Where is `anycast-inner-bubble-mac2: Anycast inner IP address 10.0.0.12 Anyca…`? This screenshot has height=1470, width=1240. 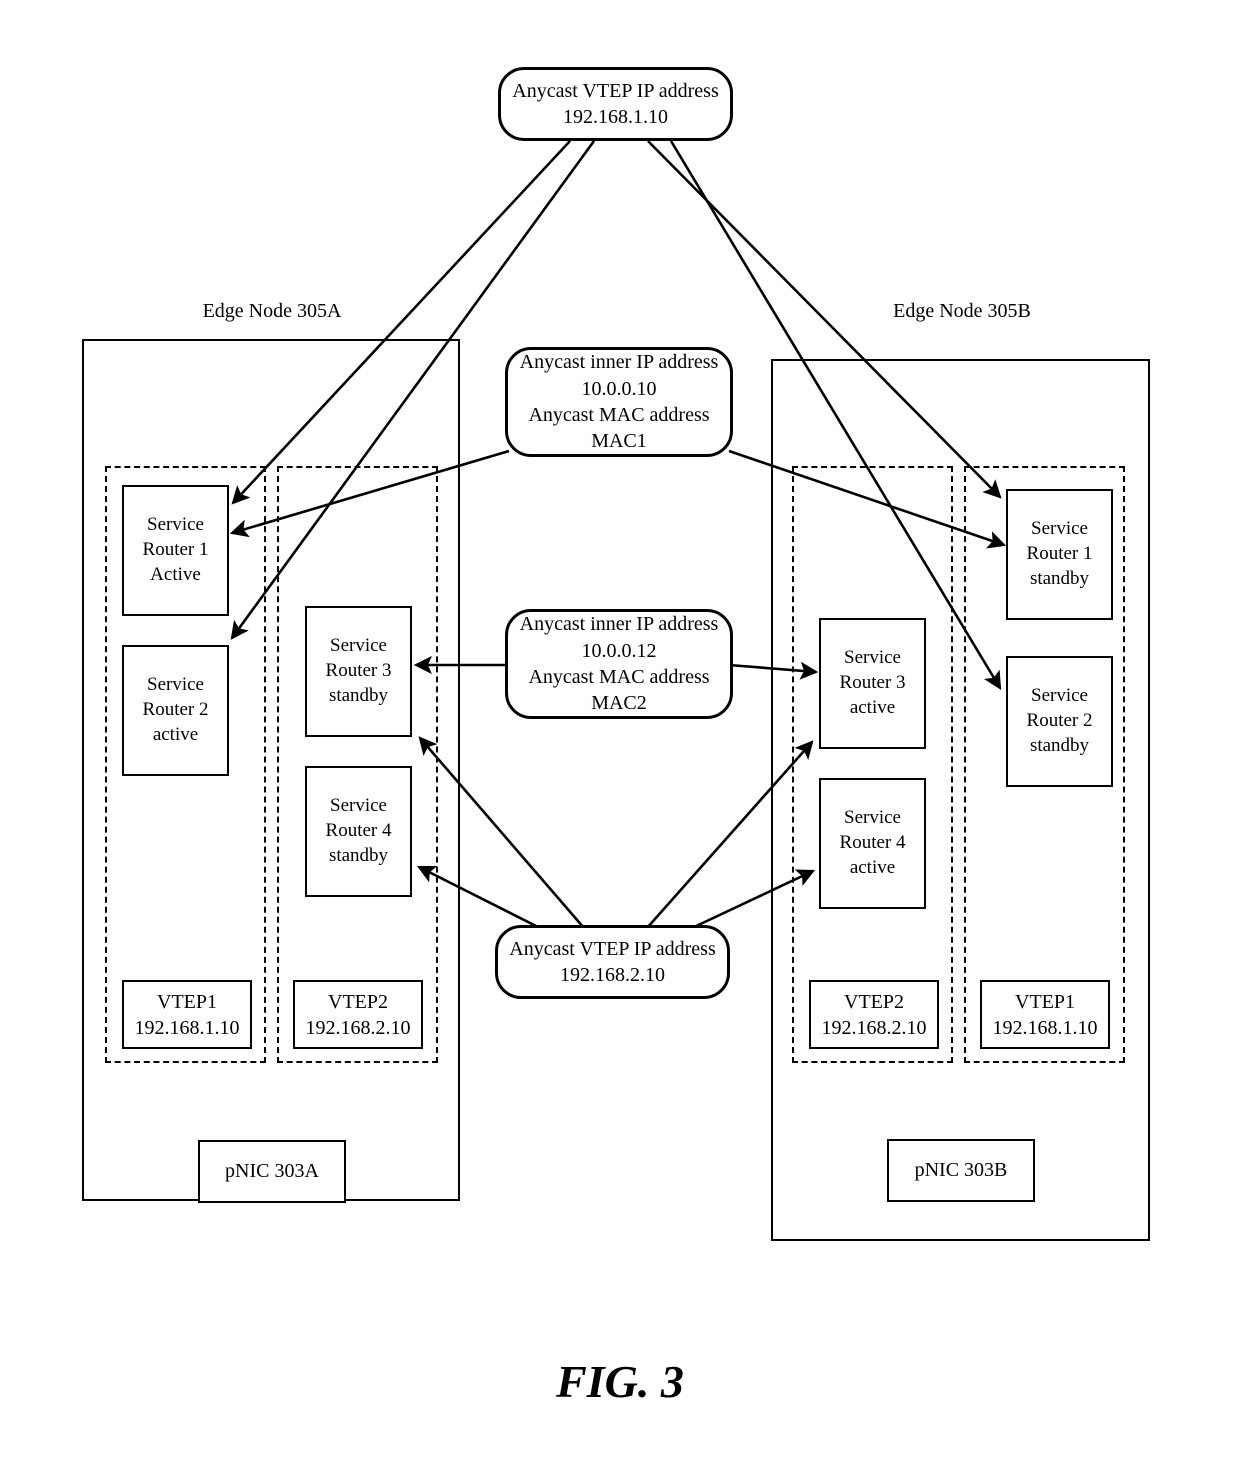 anycast-inner-bubble-mac2: Anycast inner IP address 10.0.0.12 Anyca… is located at coordinates (619, 664).